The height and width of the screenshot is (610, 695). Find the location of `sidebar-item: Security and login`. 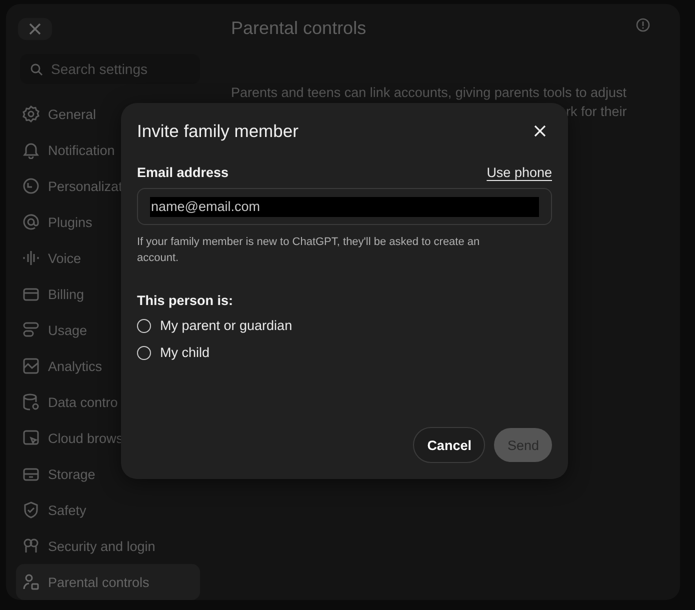

sidebar-item: Security and login is located at coordinates (108, 546).